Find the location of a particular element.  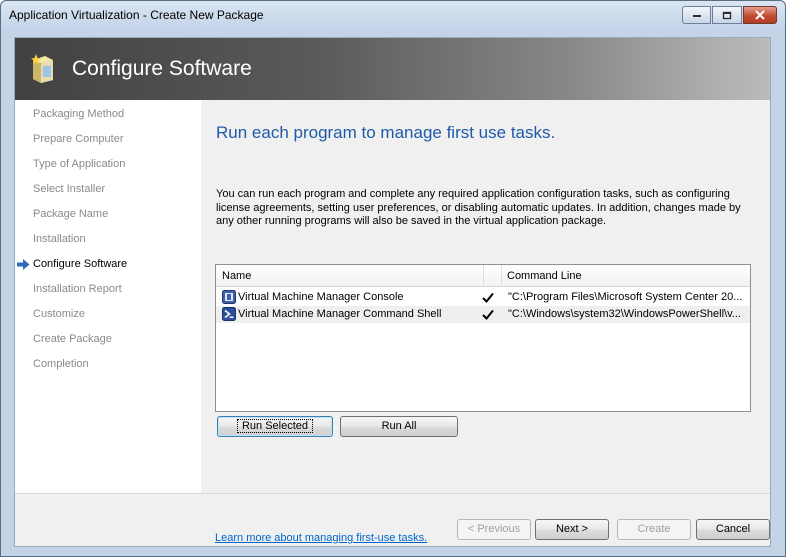

maximize-icon is located at coordinates (727, 15).